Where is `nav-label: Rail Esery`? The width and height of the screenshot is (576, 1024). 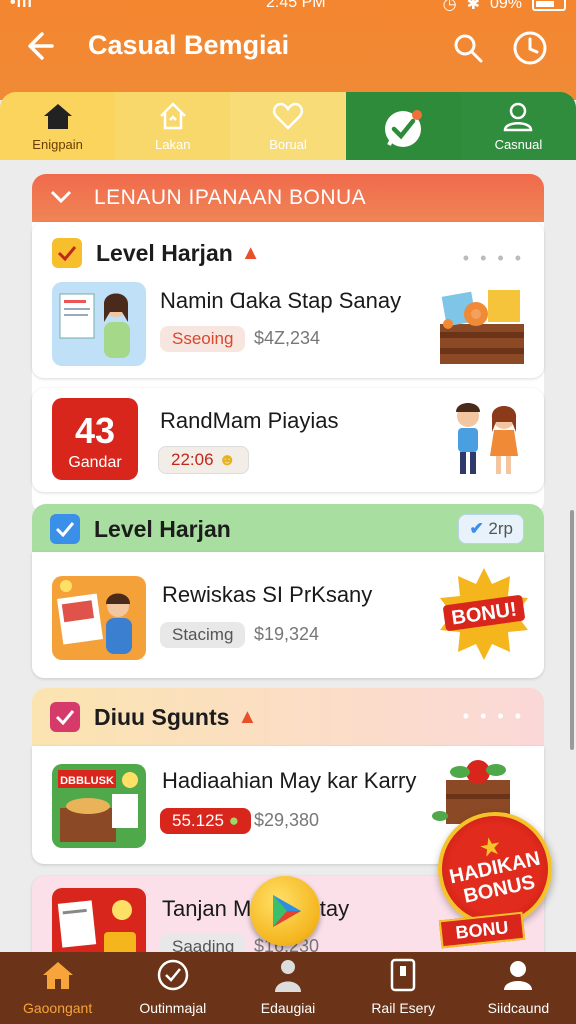 nav-label: Rail Esery is located at coordinates (403, 1008).